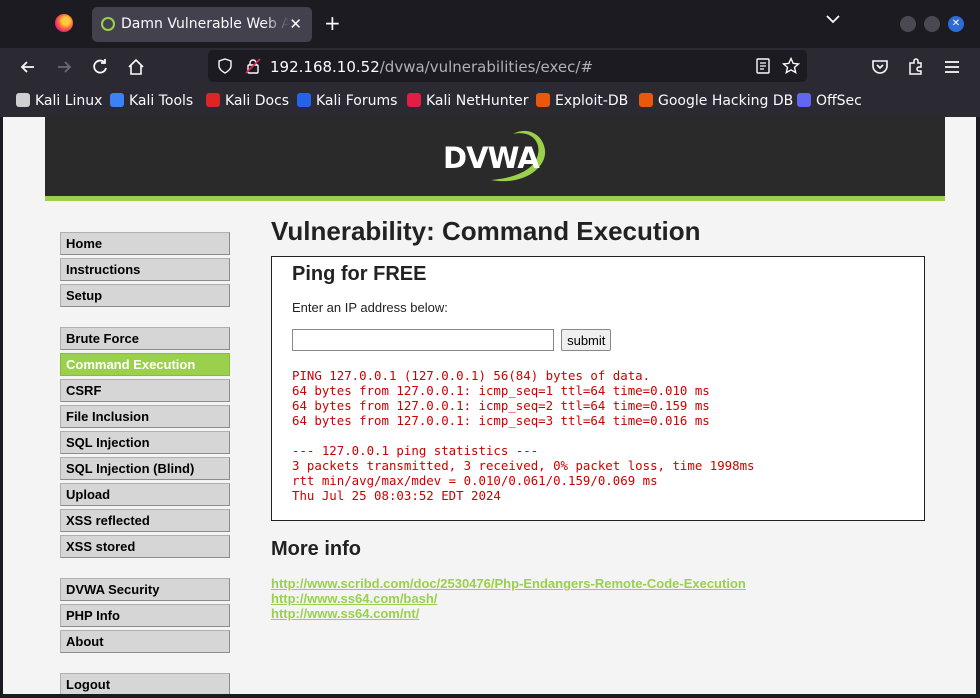  What do you see at coordinates (601, 613) in the screenshot?
I see `link-ss64-nt: http://www.ss64.com/nt/` at bounding box center [601, 613].